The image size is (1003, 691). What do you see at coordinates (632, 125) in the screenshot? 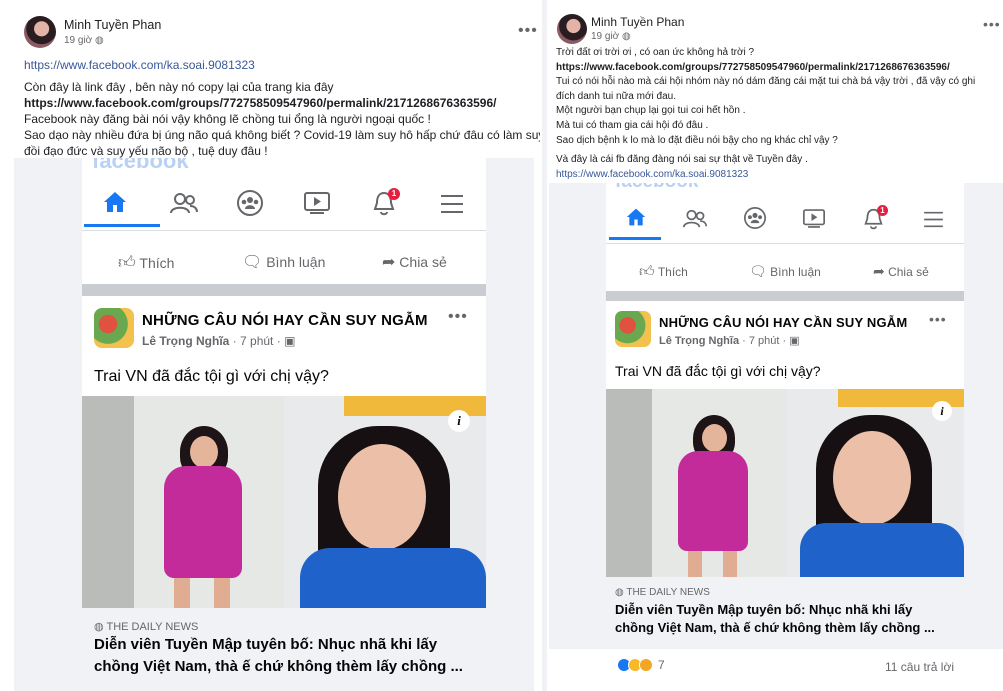
I see `post-line: Mà tui có tham gia cái hội đó đâu .` at bounding box center [632, 125].